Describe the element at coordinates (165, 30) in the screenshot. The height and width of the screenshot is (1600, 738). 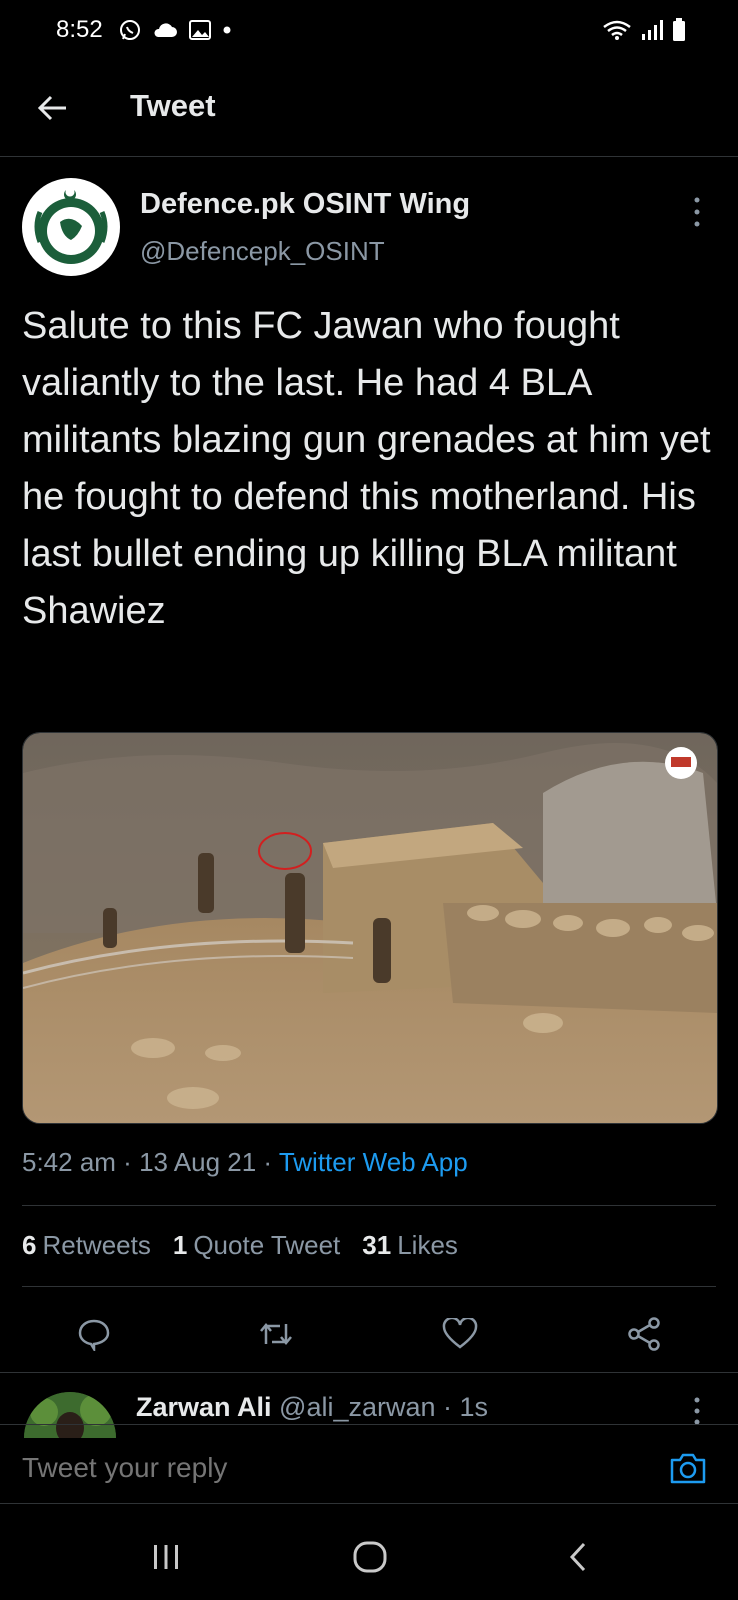
I see `cloud-icon` at that location.